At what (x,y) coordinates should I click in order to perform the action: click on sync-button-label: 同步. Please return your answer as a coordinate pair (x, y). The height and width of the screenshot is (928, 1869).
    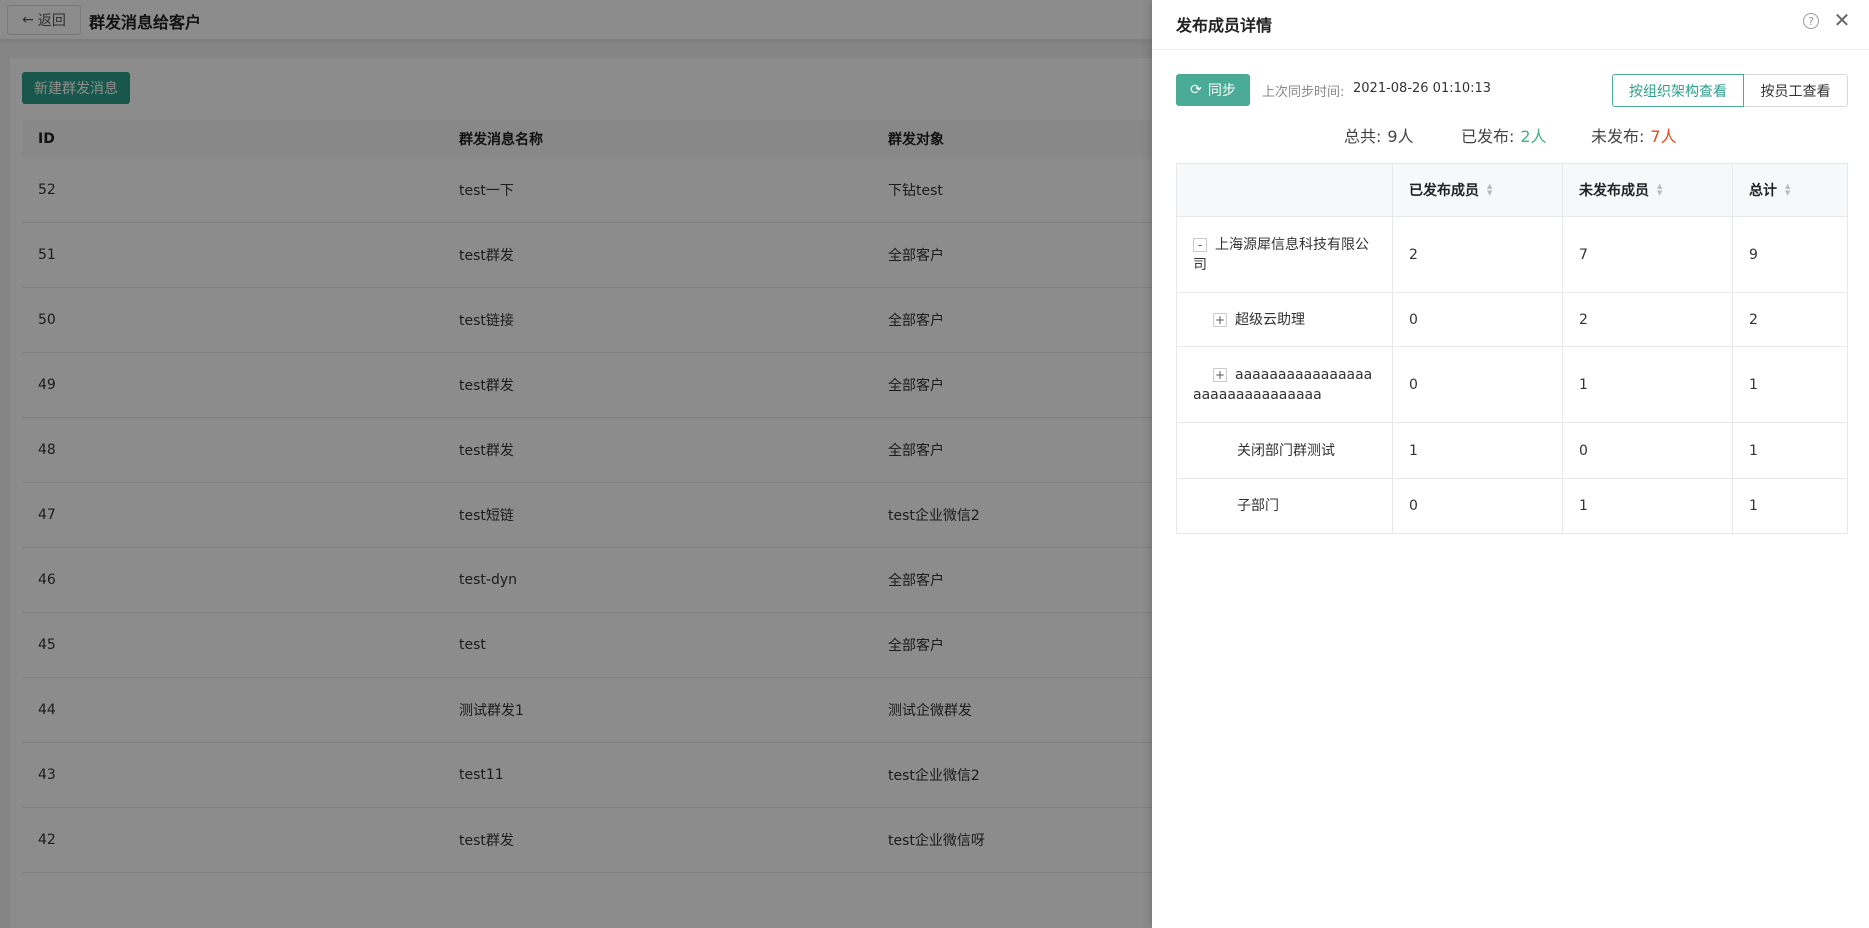
    Looking at the image, I should click on (1221, 91).